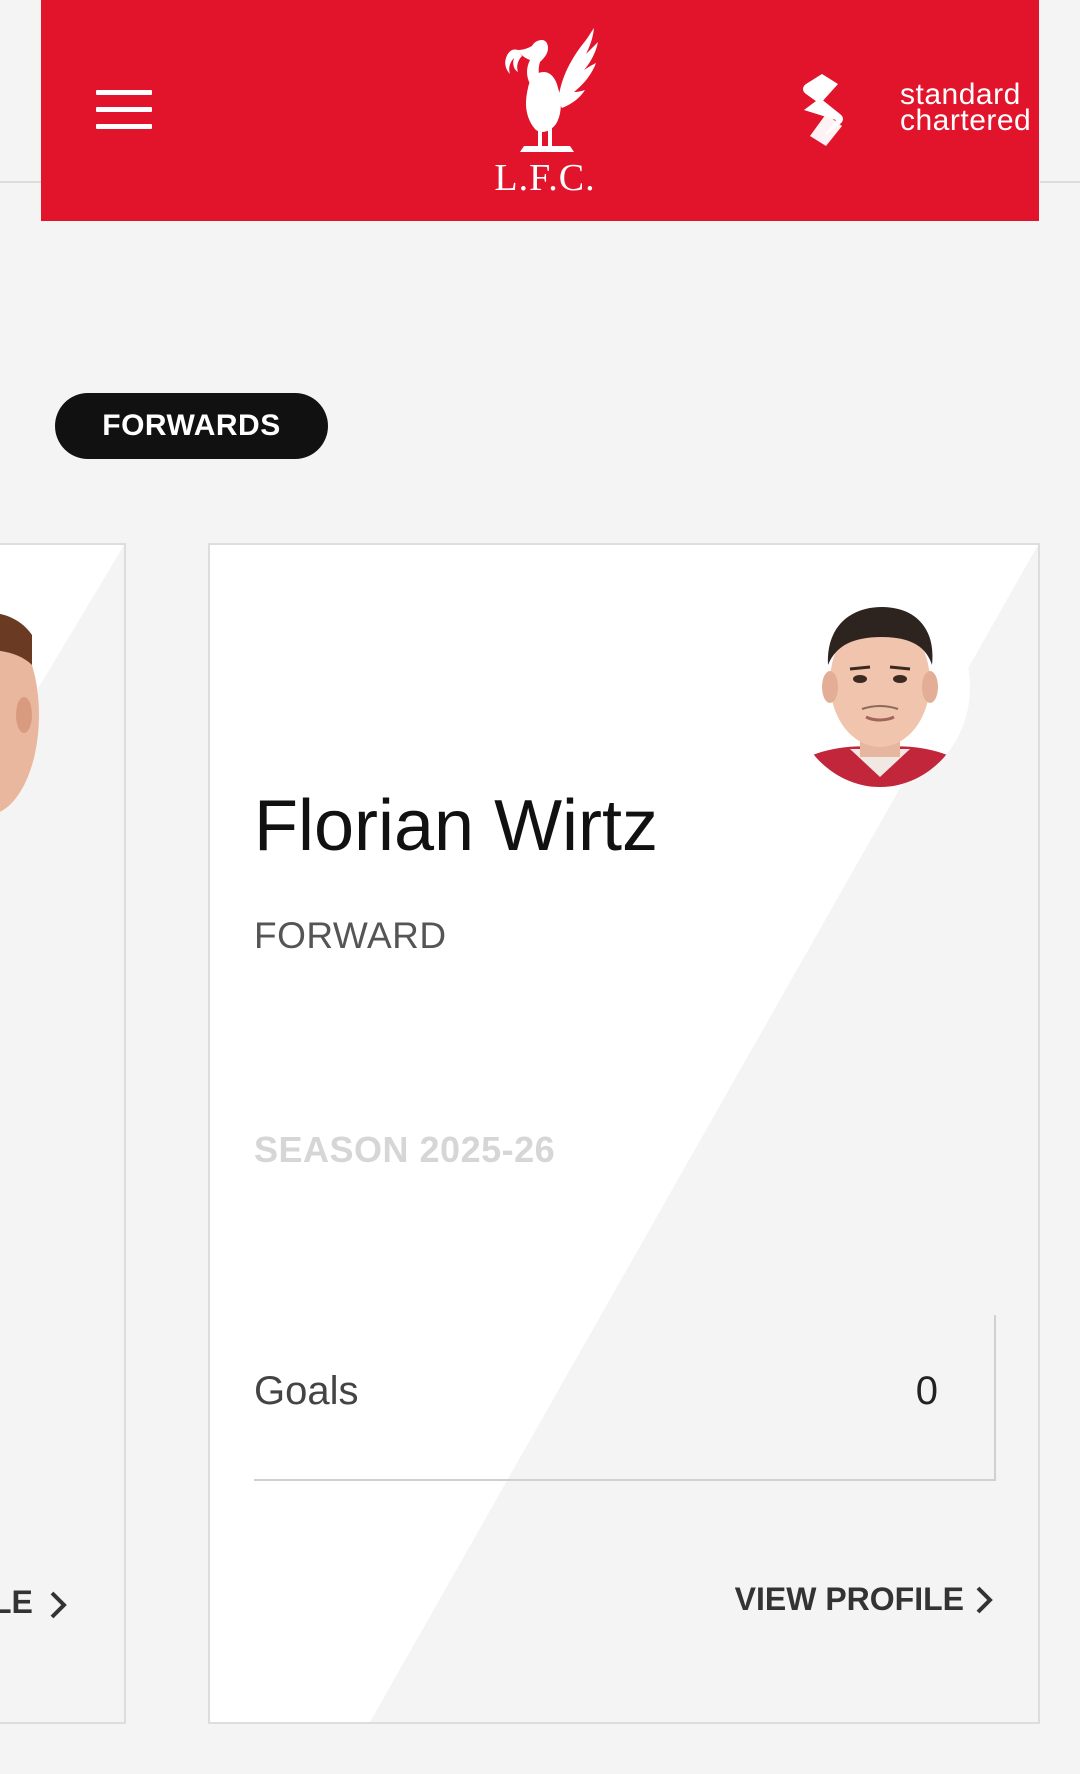 The image size is (1080, 1774). Describe the element at coordinates (306, 1391) in the screenshot. I see `stat-label: Goals` at that location.